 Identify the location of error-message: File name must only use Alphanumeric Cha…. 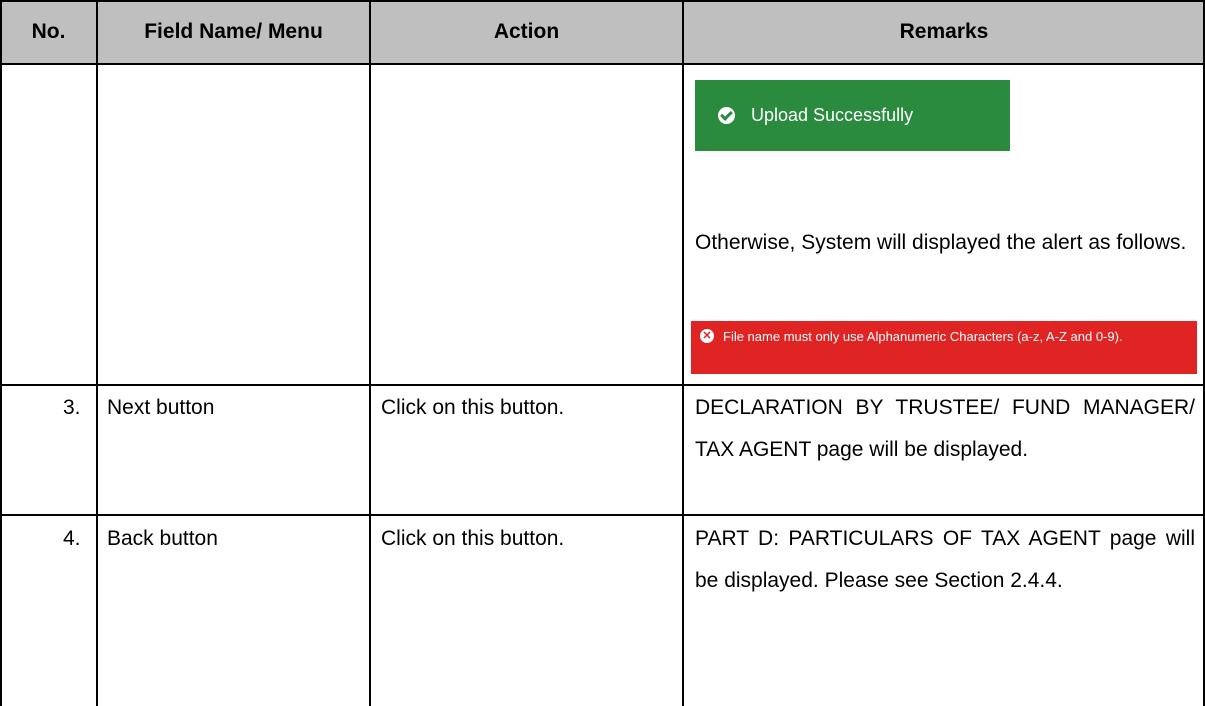
(923, 336).